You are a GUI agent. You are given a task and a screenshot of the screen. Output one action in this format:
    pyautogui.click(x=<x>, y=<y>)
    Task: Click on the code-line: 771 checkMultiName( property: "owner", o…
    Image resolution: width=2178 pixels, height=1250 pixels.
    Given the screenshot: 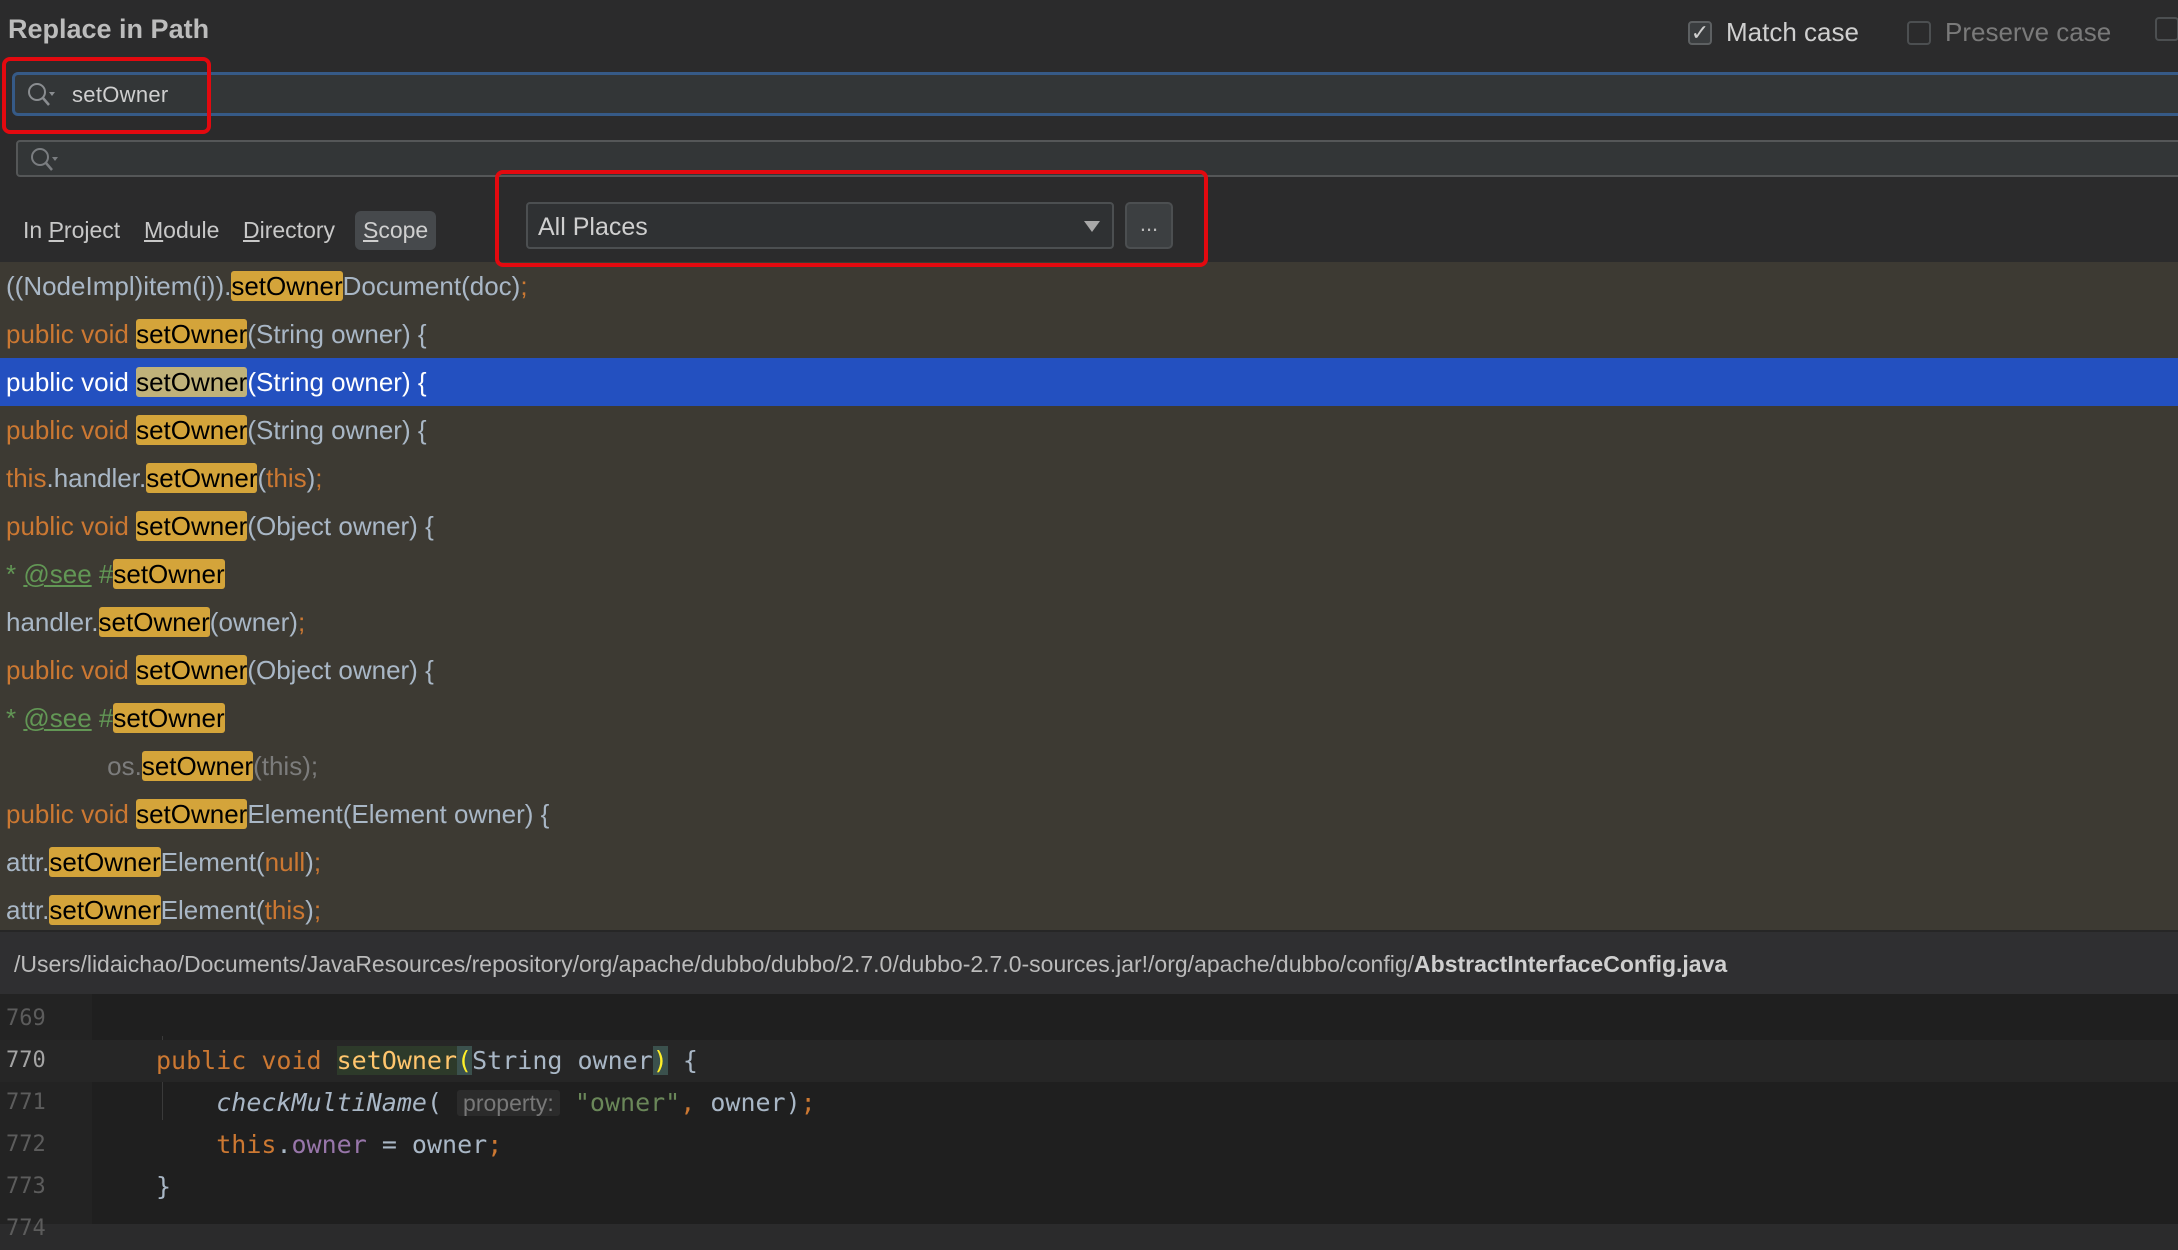 What is the action you would take?
    pyautogui.click(x=1089, y=1103)
    